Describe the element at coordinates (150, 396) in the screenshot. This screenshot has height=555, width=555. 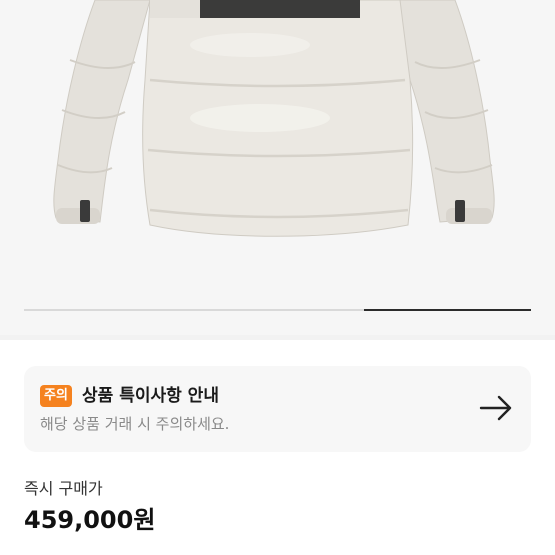
I see `notice-title: 상품 특이사항 안내` at that location.